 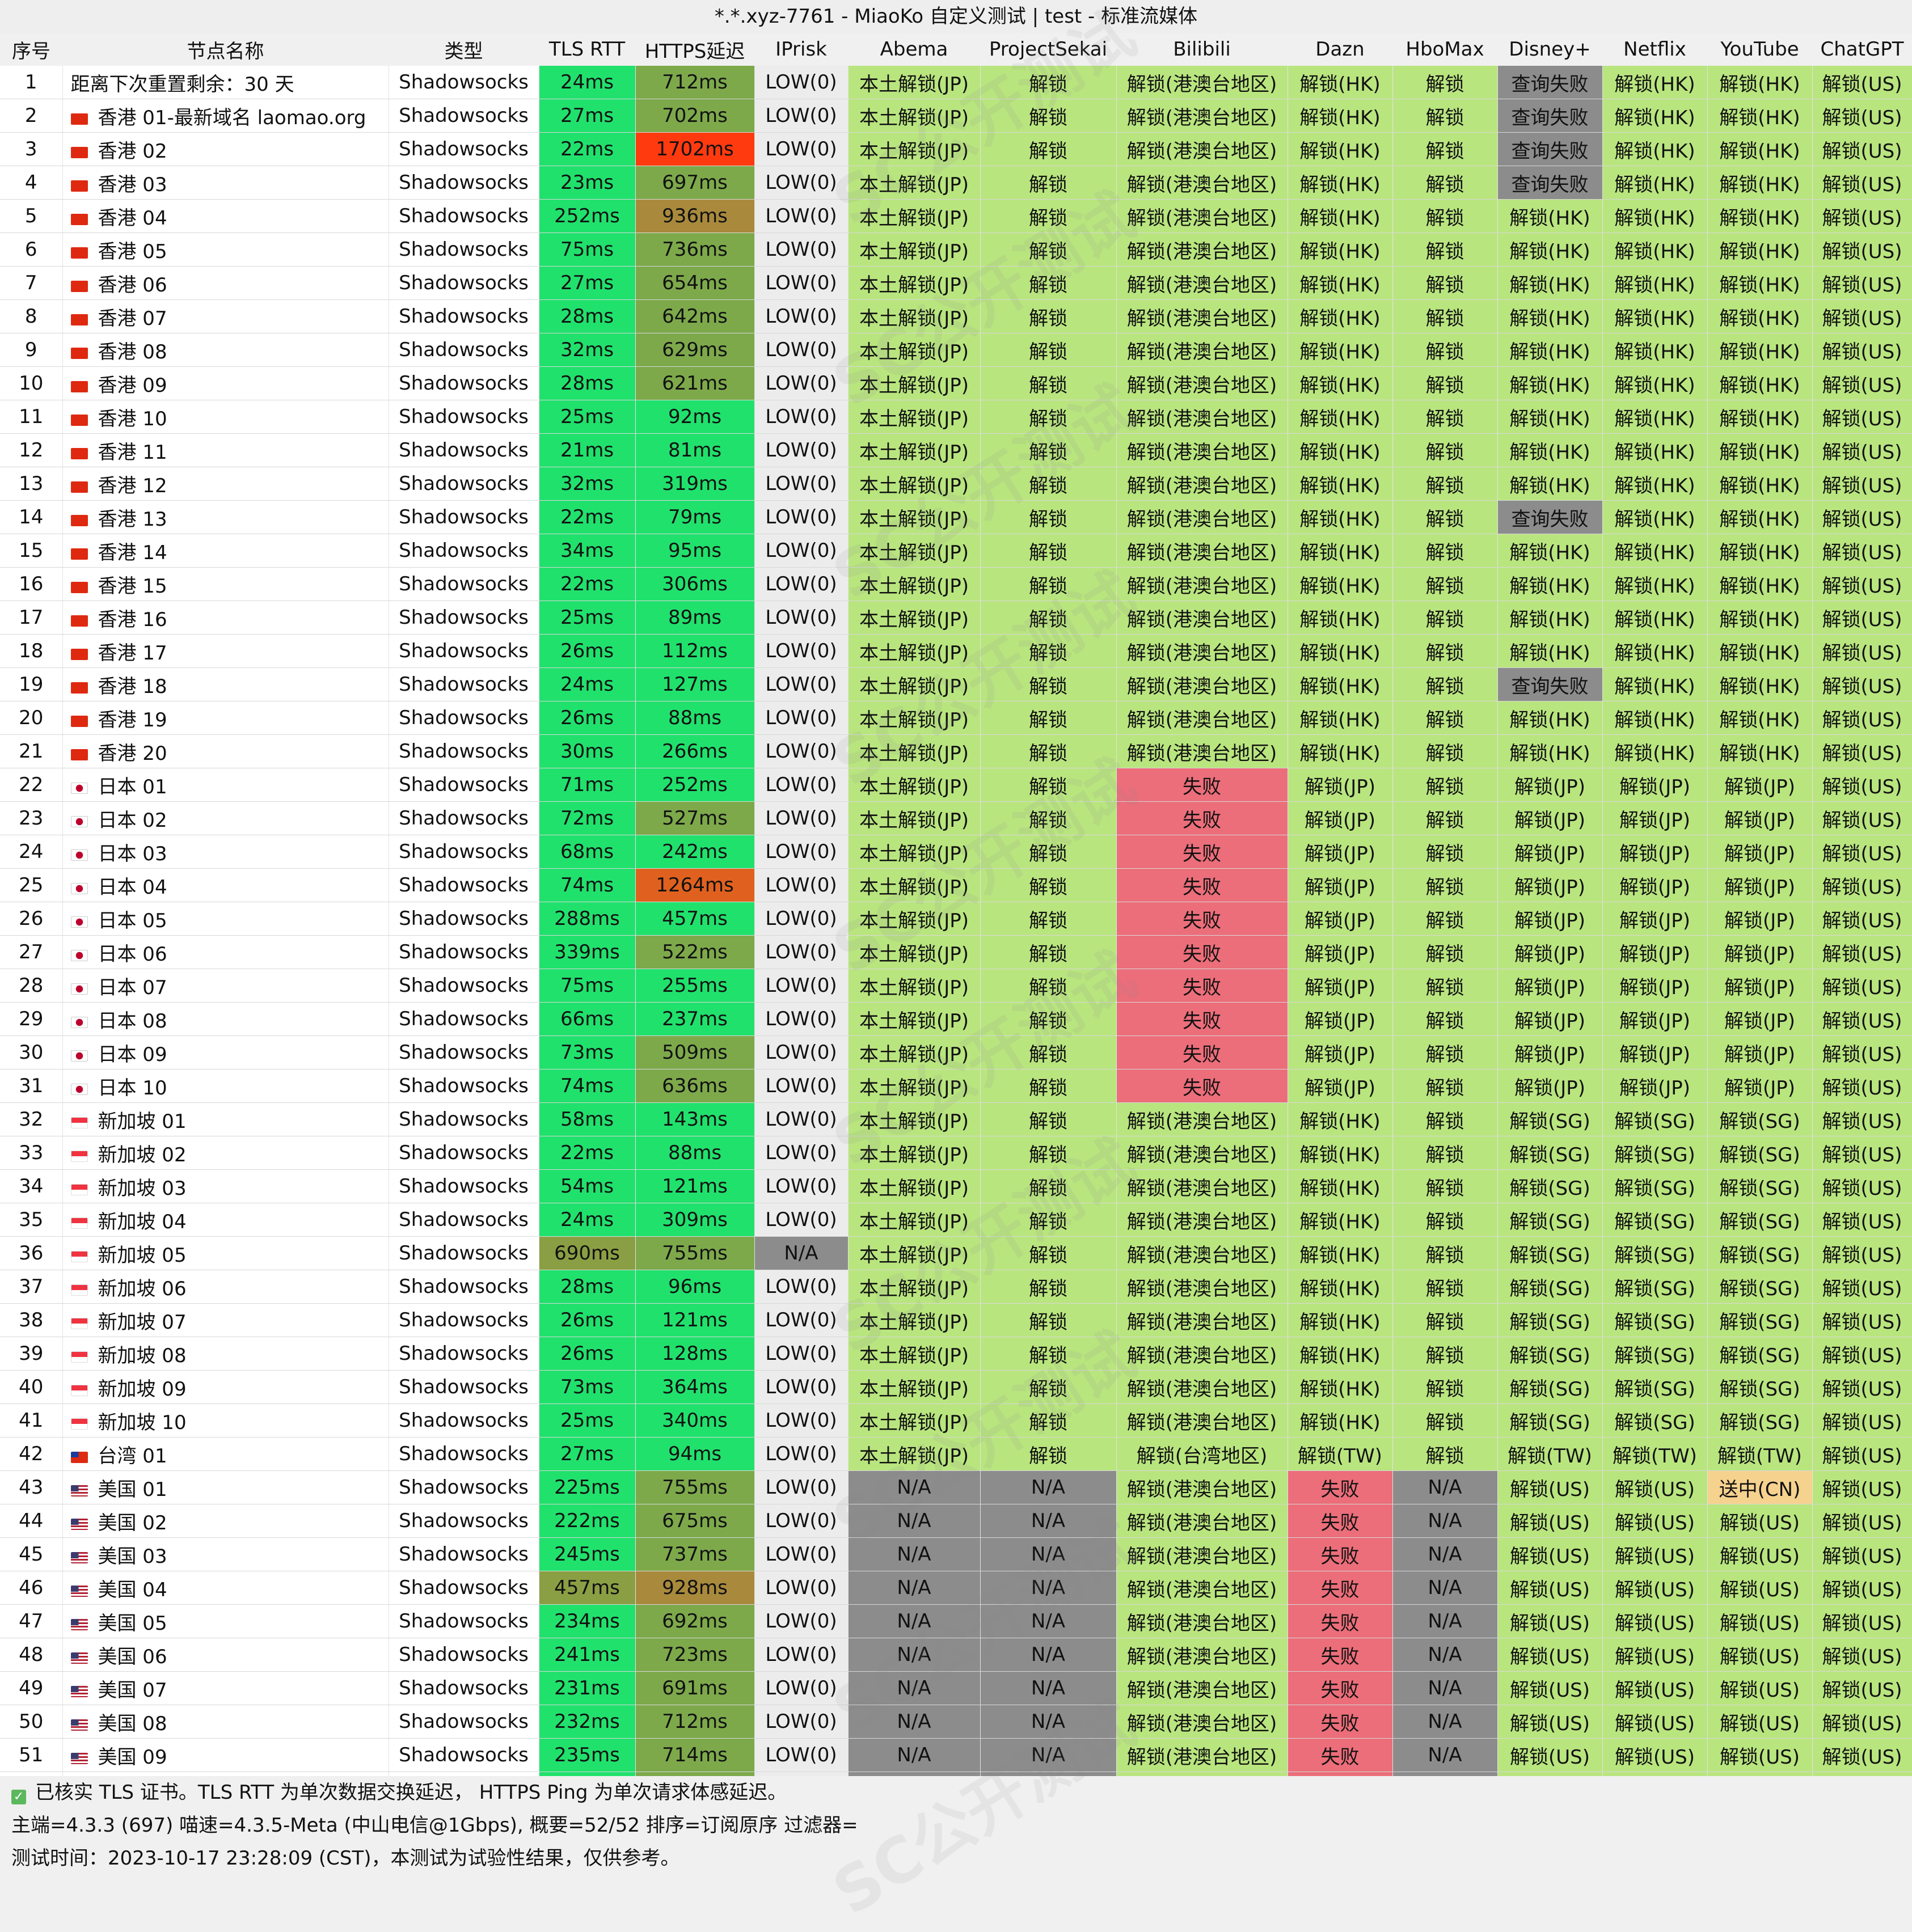 What do you see at coordinates (1862, 49) in the screenshot?
I see `column-header: ChatGPT` at bounding box center [1862, 49].